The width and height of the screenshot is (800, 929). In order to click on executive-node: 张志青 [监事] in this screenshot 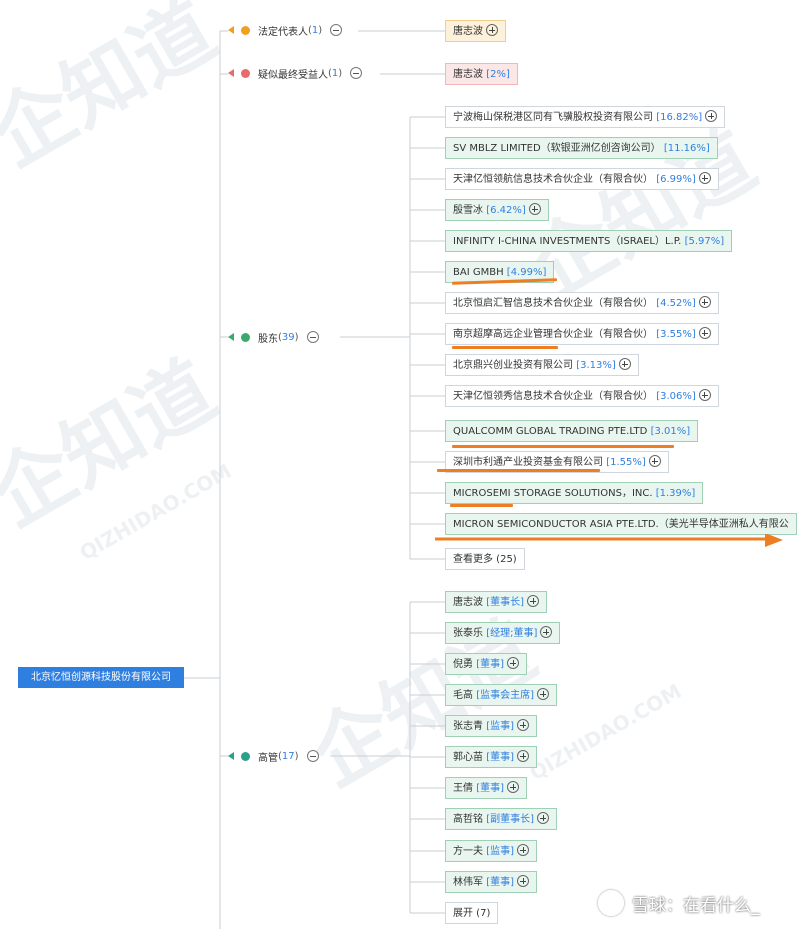, I will do `click(491, 726)`.